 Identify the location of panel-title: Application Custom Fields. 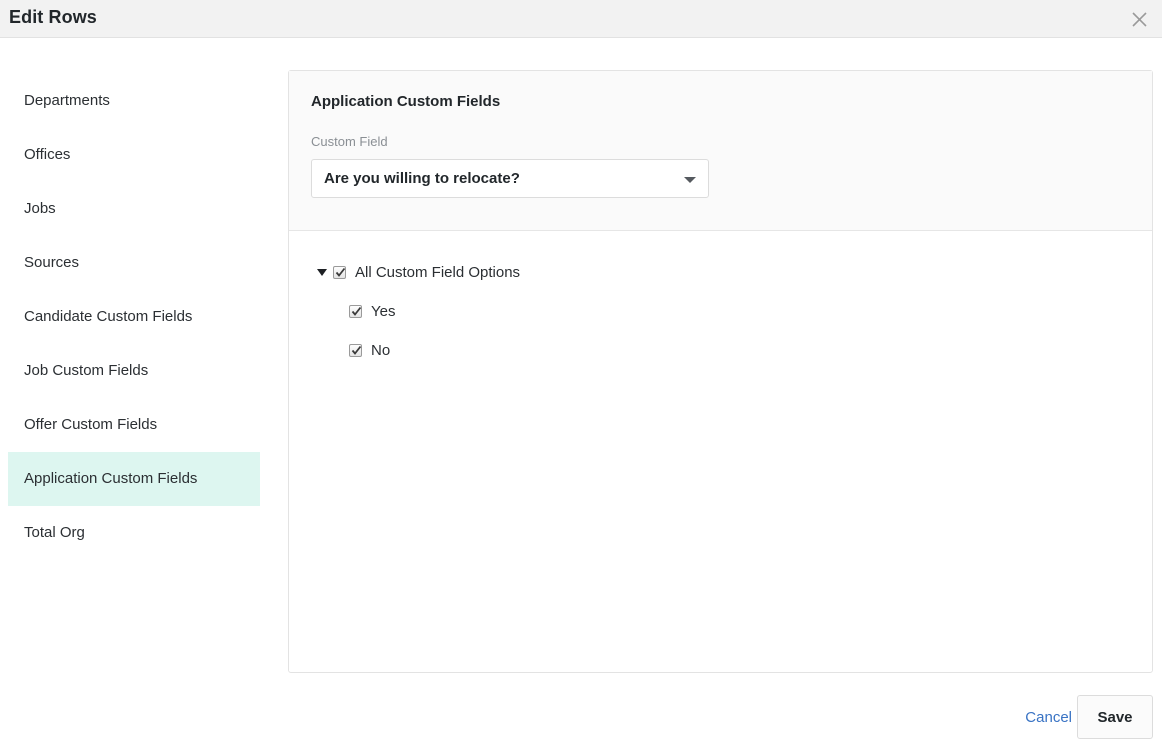
(406, 101).